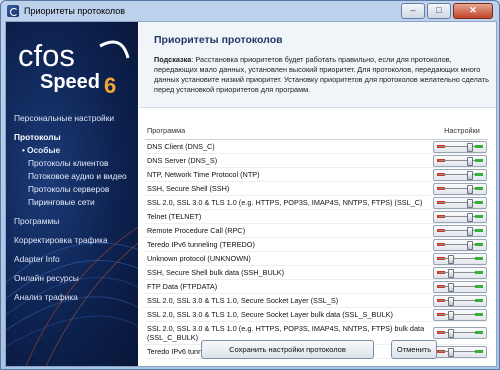 This screenshot has width=500, height=370. What do you see at coordinates (75, 297) in the screenshot?
I see `nav-analysis: Анализ трафика` at bounding box center [75, 297].